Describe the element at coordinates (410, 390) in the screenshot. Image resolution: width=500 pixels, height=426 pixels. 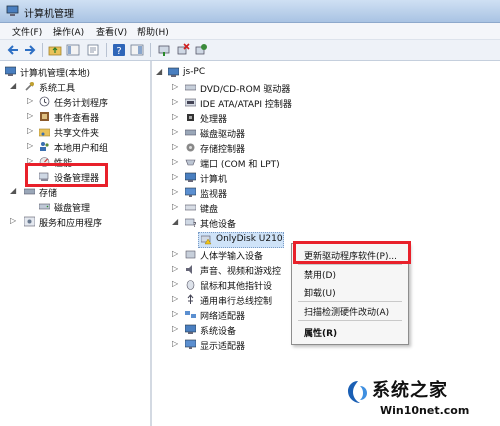
I see `watermark-brand: 系统之家` at that location.